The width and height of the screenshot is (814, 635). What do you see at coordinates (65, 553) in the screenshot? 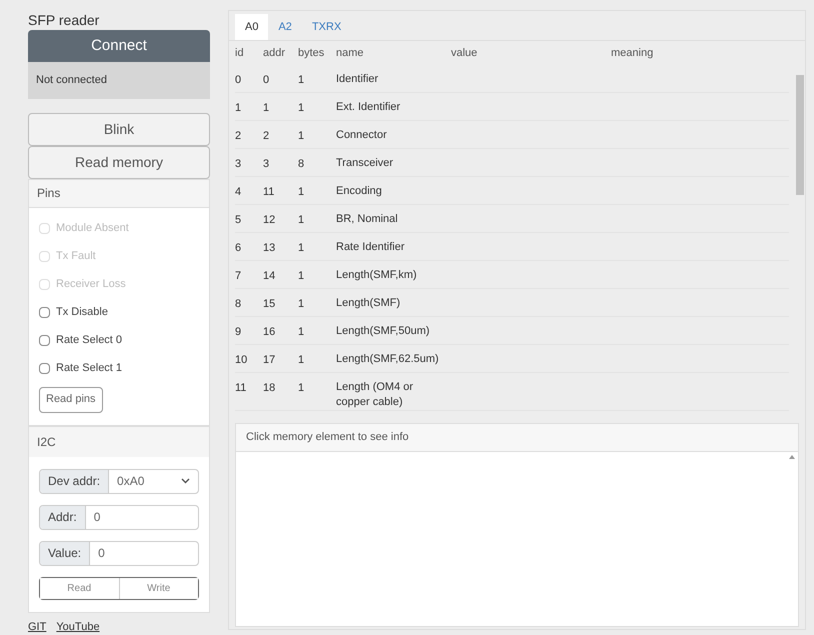
I see `field-label: Value:` at bounding box center [65, 553].